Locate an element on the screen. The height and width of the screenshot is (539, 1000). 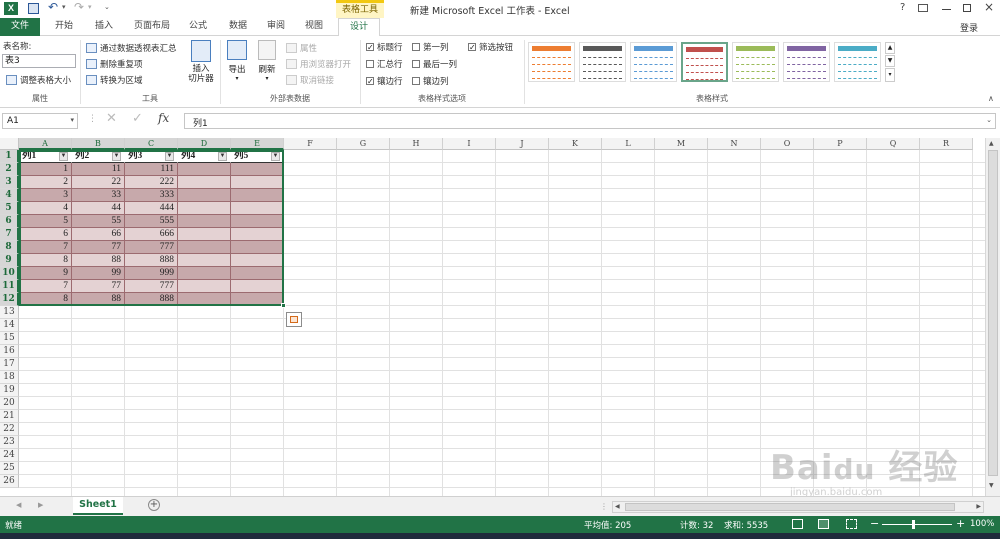
table-cell: 7 is located at coordinates (45, 286).